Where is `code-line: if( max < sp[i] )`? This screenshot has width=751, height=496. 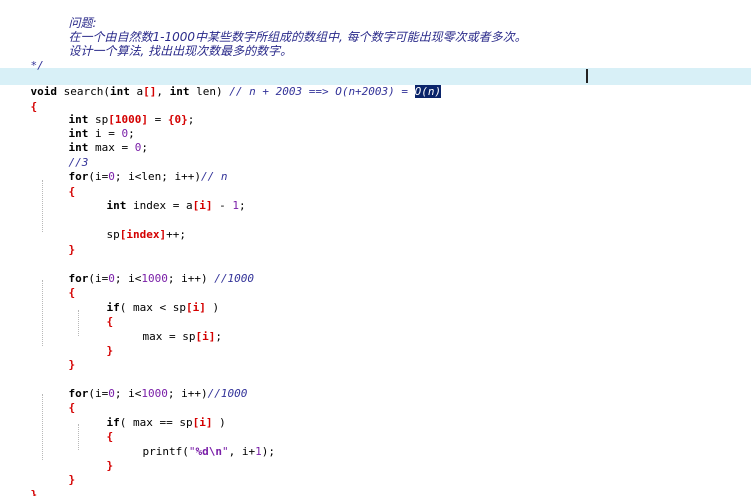 code-line: if( max < sp[i] ) is located at coordinates (150, 300).